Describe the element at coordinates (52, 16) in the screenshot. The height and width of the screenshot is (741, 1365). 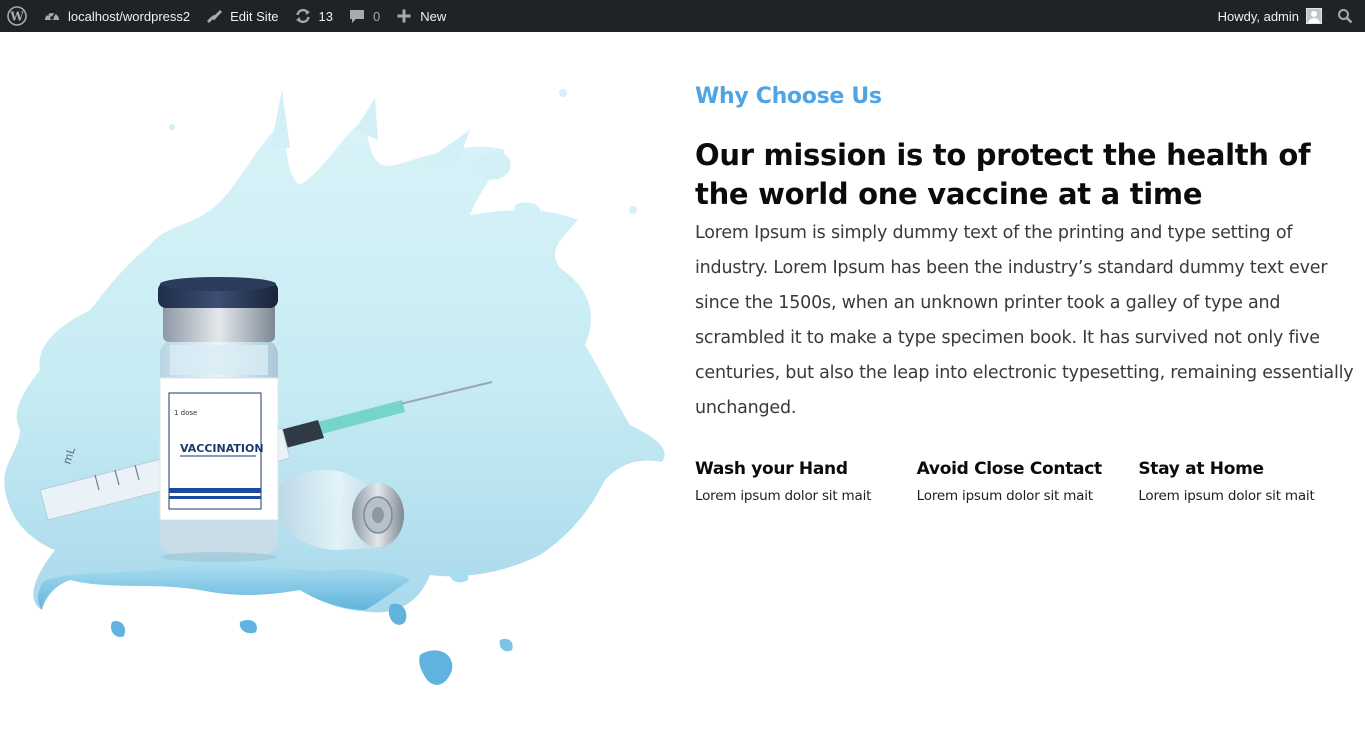
I see `dashboard-gauge-icon` at that location.